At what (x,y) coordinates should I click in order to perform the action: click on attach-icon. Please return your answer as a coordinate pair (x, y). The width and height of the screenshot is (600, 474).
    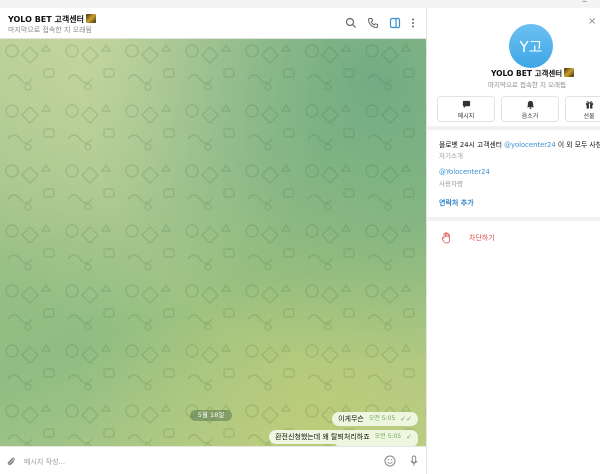
    Looking at the image, I should click on (11, 461).